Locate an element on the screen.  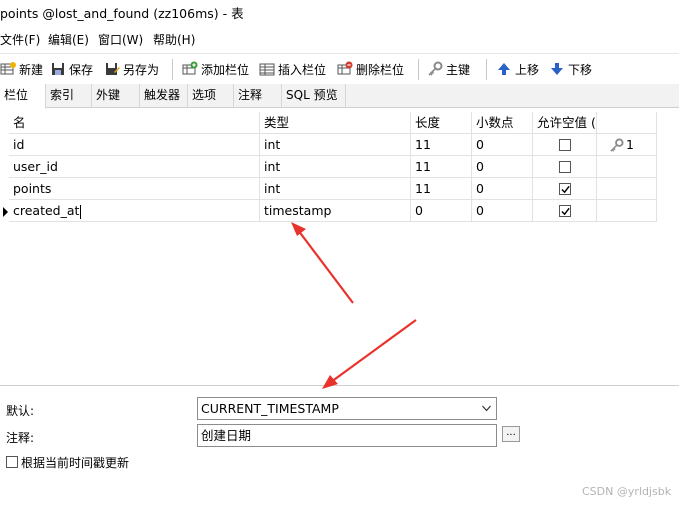
on-update-label: 根据当前时间戳更新 is located at coordinates (75, 463).